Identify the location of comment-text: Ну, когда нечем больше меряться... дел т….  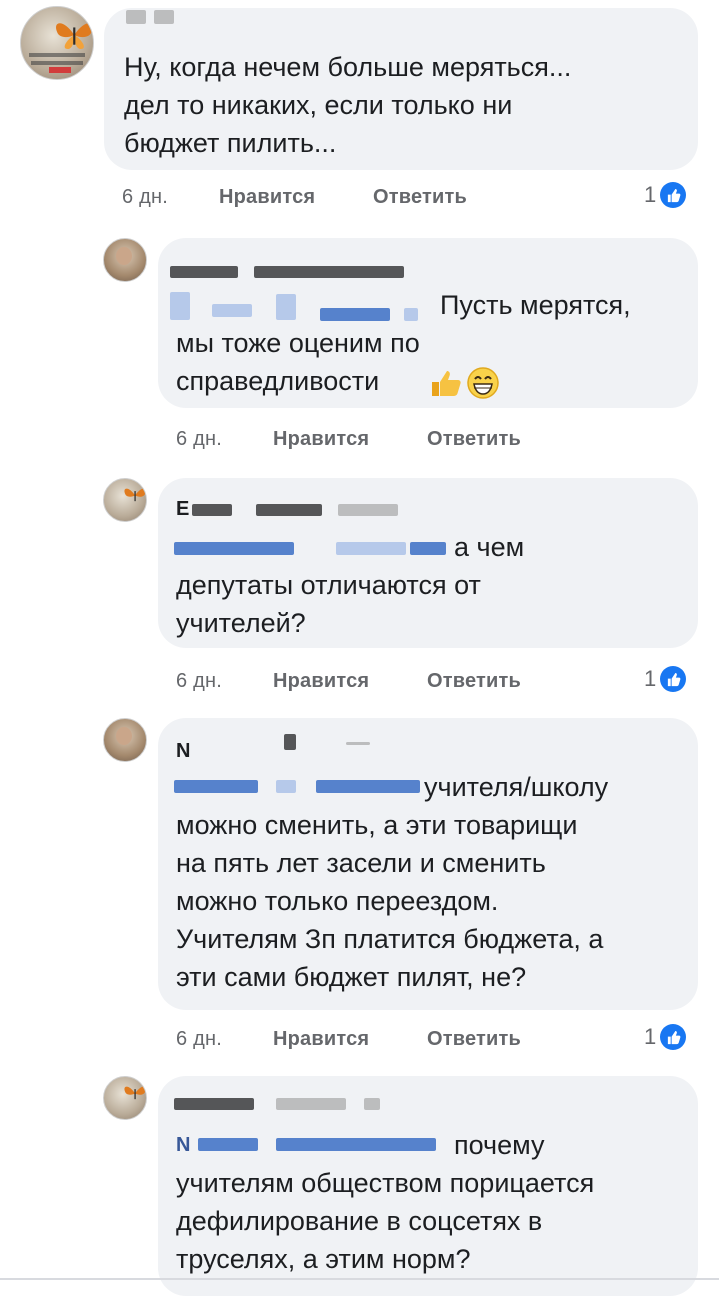
(348, 105).